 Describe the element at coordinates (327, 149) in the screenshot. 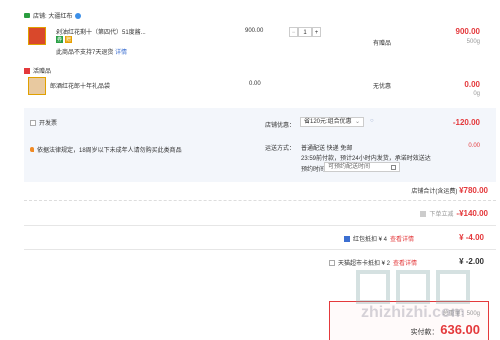

I see `shipping-method: 普通配送 快递 免邮` at that location.